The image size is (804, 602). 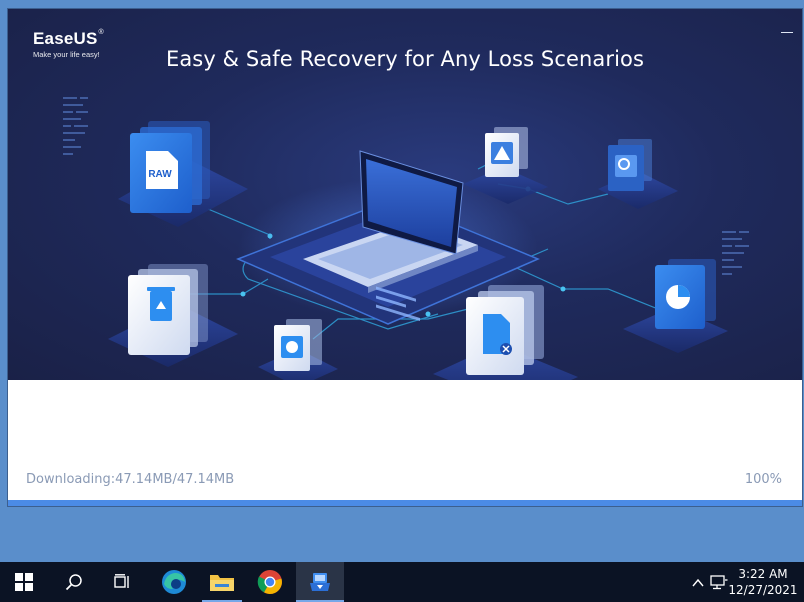 I want to click on network-icon, so click(x=719, y=582).